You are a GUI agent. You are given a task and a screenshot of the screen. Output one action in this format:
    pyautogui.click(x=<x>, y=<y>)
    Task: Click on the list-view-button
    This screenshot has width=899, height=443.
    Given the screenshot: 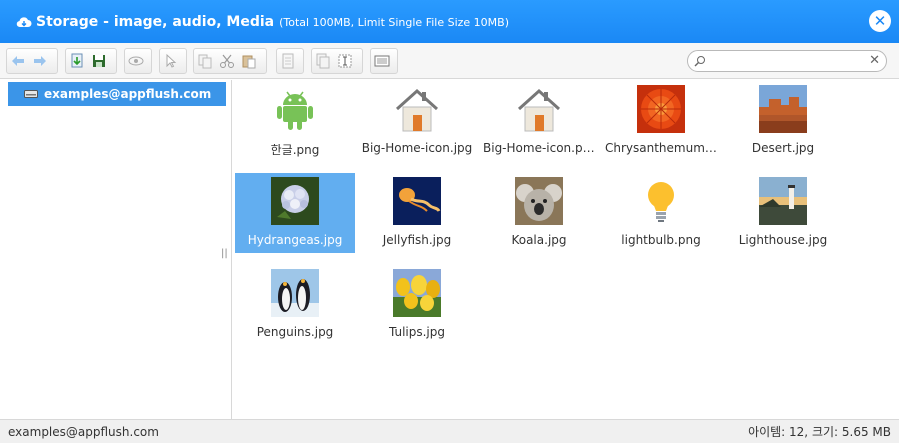 What is the action you would take?
    pyautogui.click(x=382, y=61)
    